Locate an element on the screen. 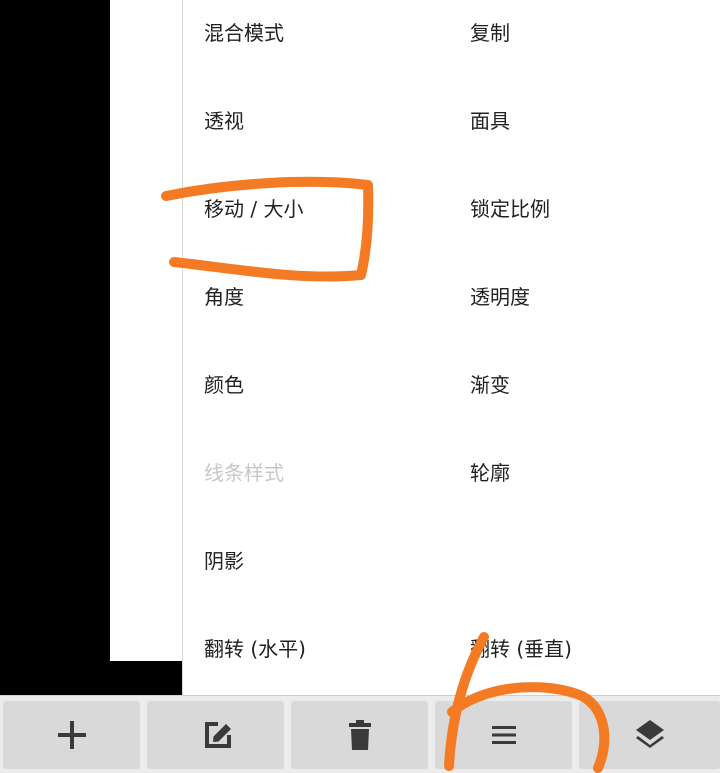 The width and height of the screenshot is (720, 773). add-button is located at coordinates (71, 735).